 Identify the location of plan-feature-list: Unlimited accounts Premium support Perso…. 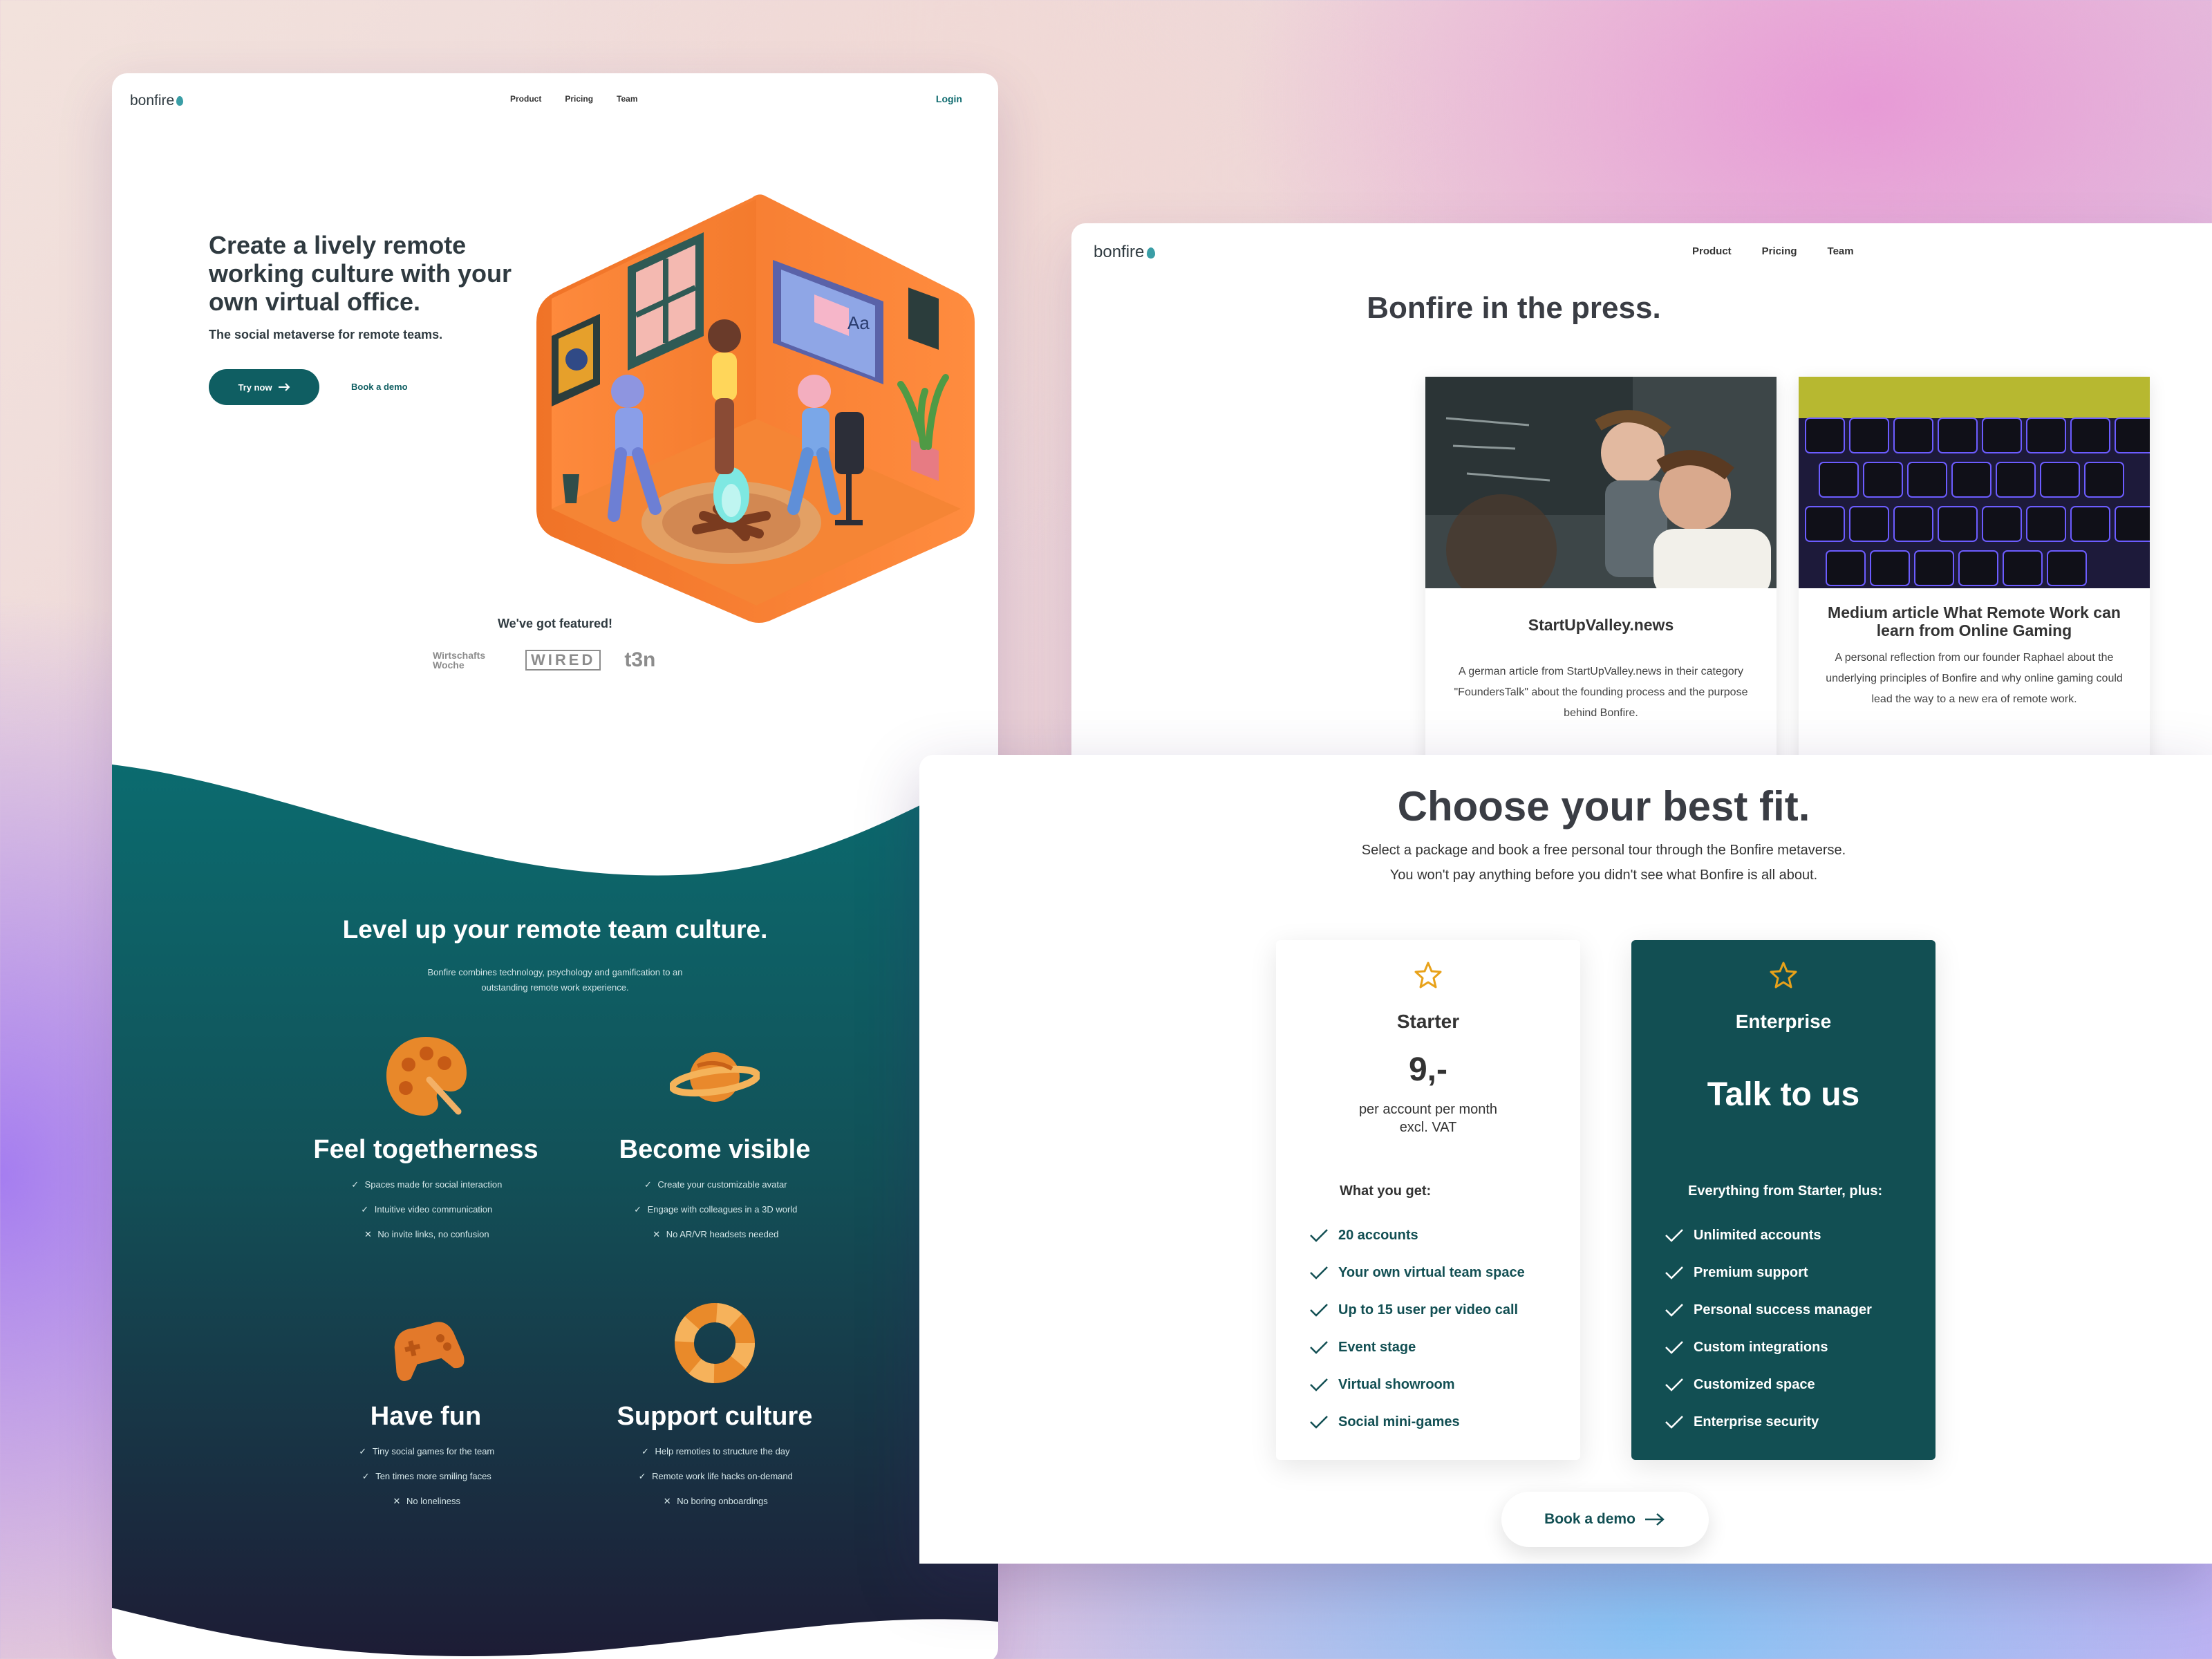
(1769, 1329).